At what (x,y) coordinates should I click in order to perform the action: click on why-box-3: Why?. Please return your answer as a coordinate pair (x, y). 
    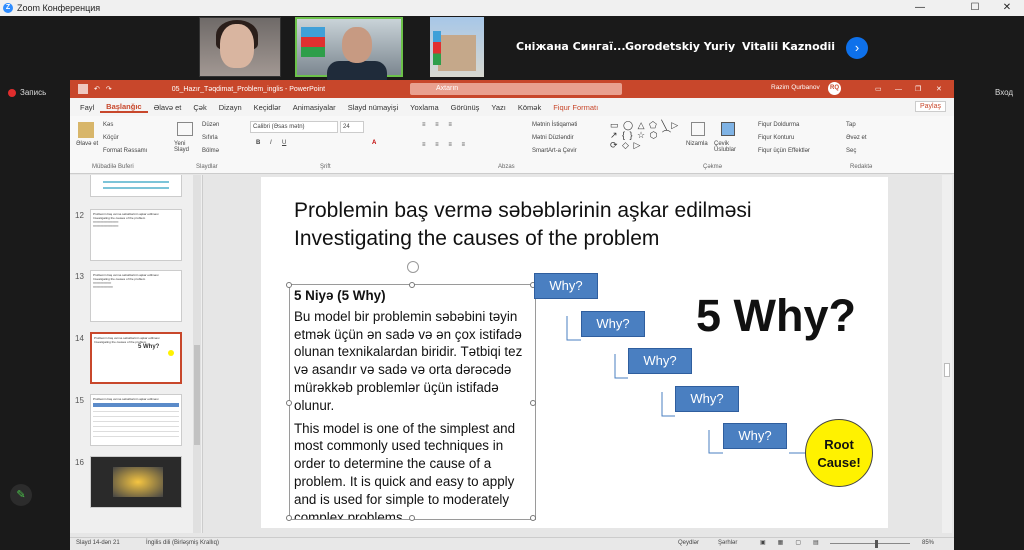
    Looking at the image, I should click on (660, 361).